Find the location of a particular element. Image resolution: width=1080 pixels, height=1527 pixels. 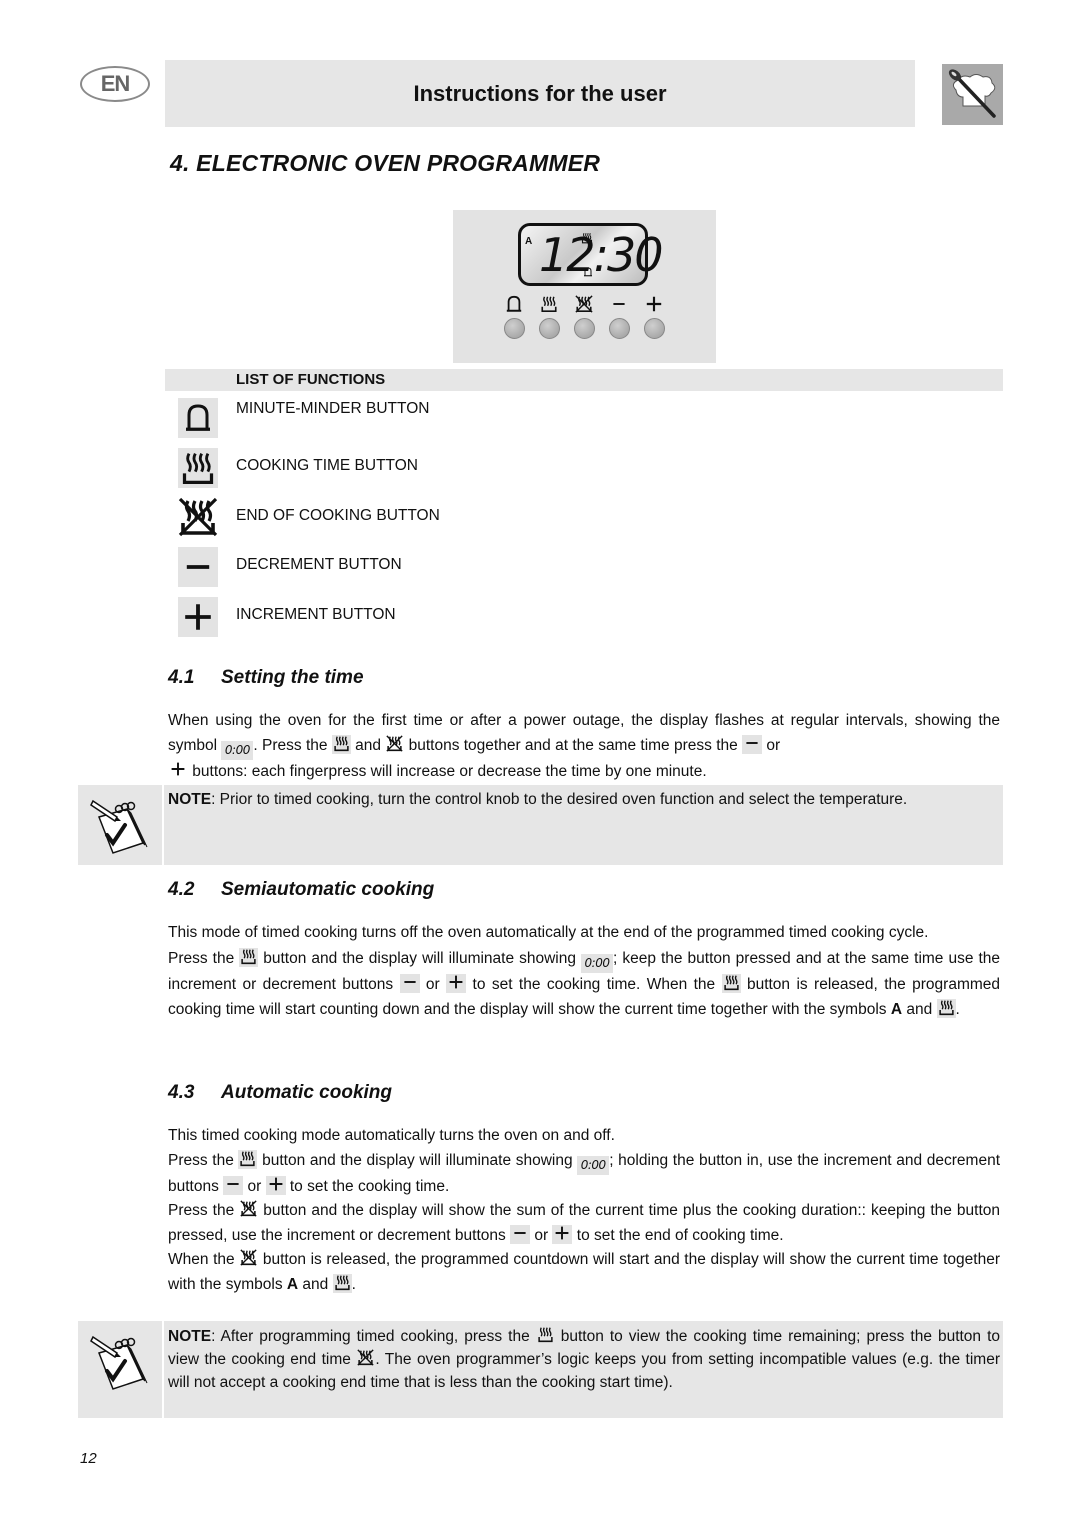

auto-indicator: A is located at coordinates (529, 241).